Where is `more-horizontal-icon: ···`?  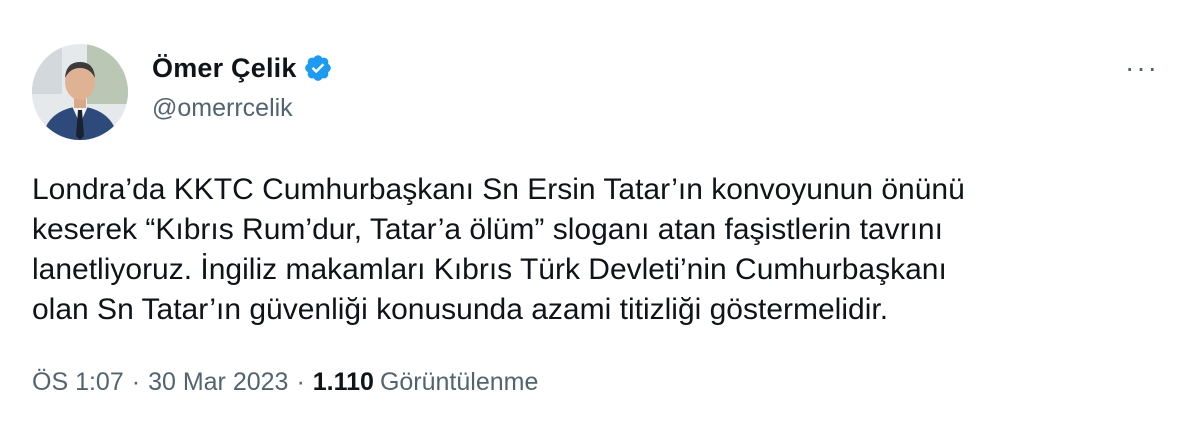 more-horizontal-icon: ··· is located at coordinates (1142, 67).